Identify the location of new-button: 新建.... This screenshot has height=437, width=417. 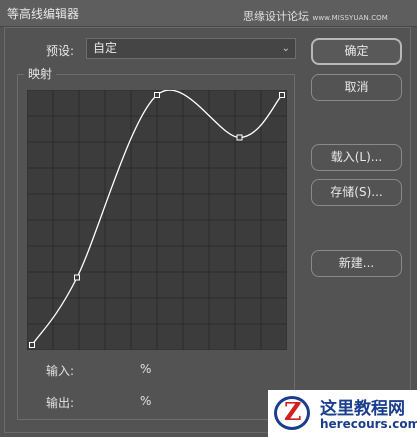
(356, 263).